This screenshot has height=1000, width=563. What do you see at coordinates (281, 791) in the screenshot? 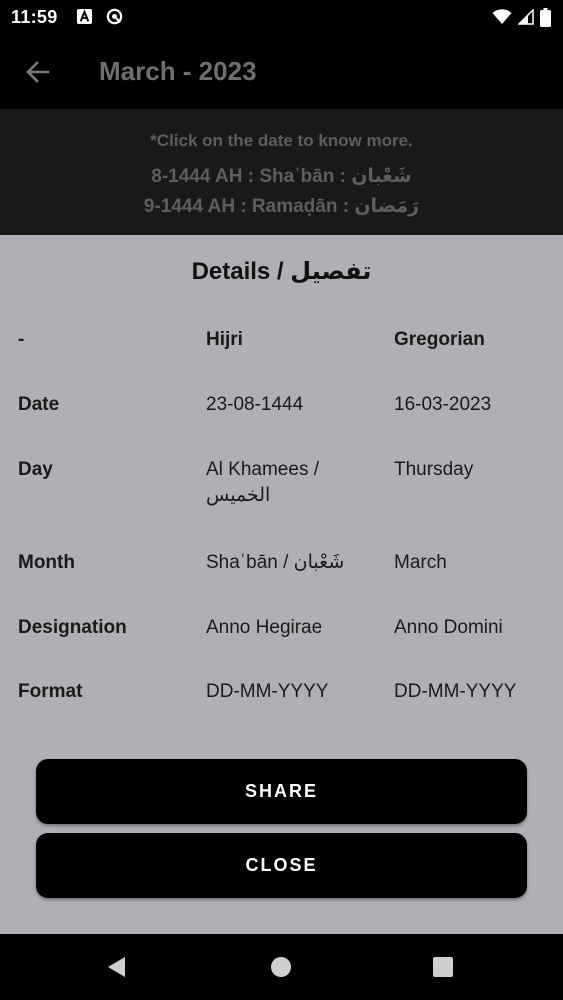
I see `share-button: SHARE` at bounding box center [281, 791].